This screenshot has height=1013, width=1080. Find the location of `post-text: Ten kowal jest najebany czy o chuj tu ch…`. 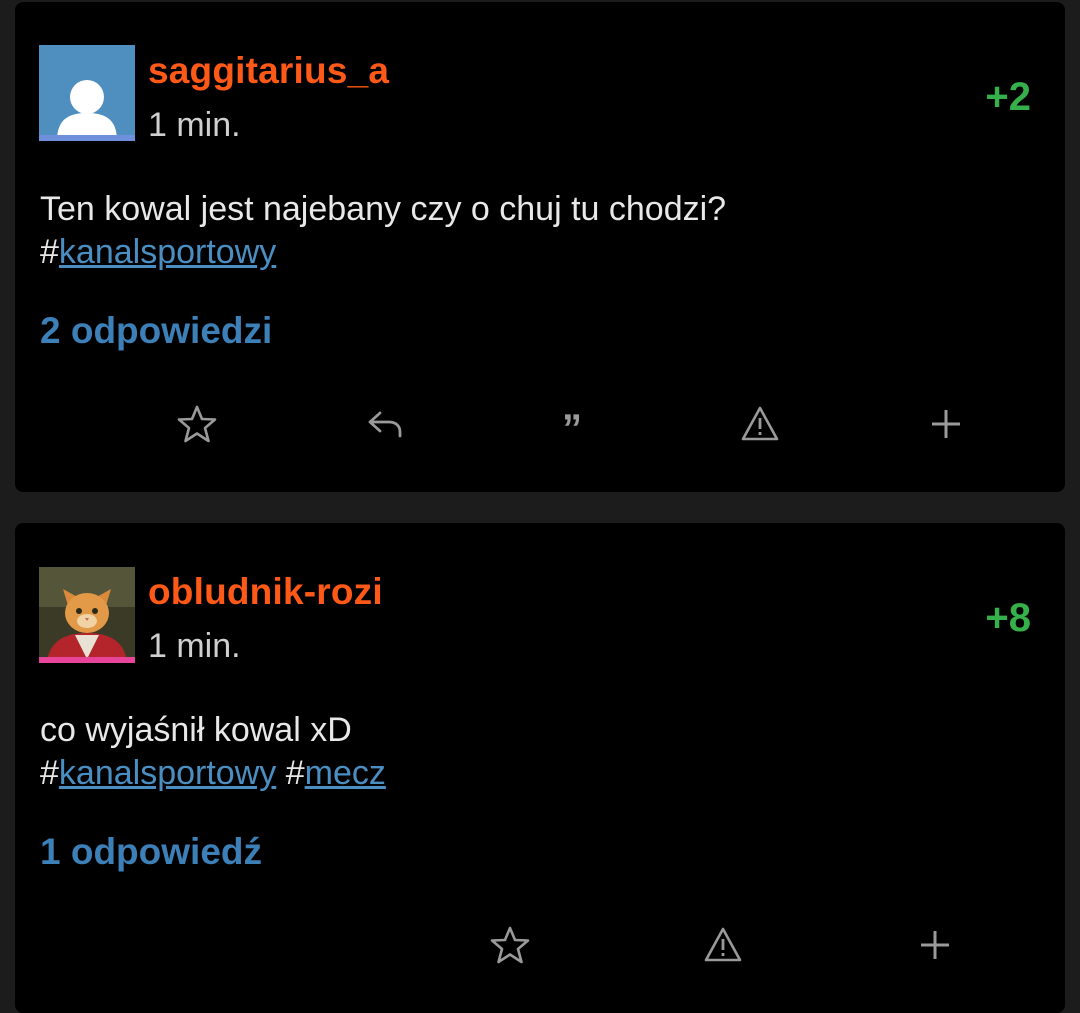

post-text: Ten kowal jest najebany czy o chuj tu ch… is located at coordinates (383, 209).